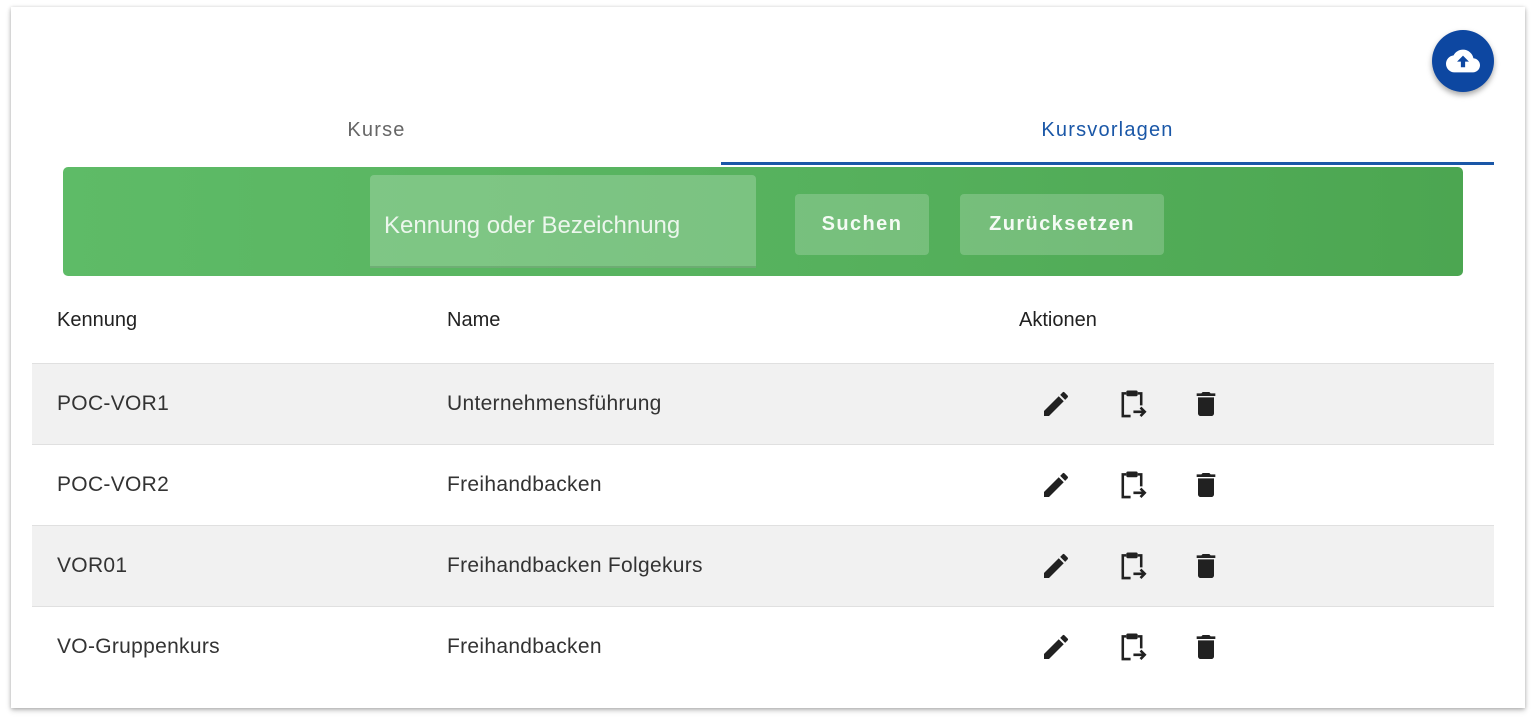 This screenshot has width=1536, height=723. I want to click on table-row: VOR01 Freihandbacken Folgekurs, so click(763, 566).